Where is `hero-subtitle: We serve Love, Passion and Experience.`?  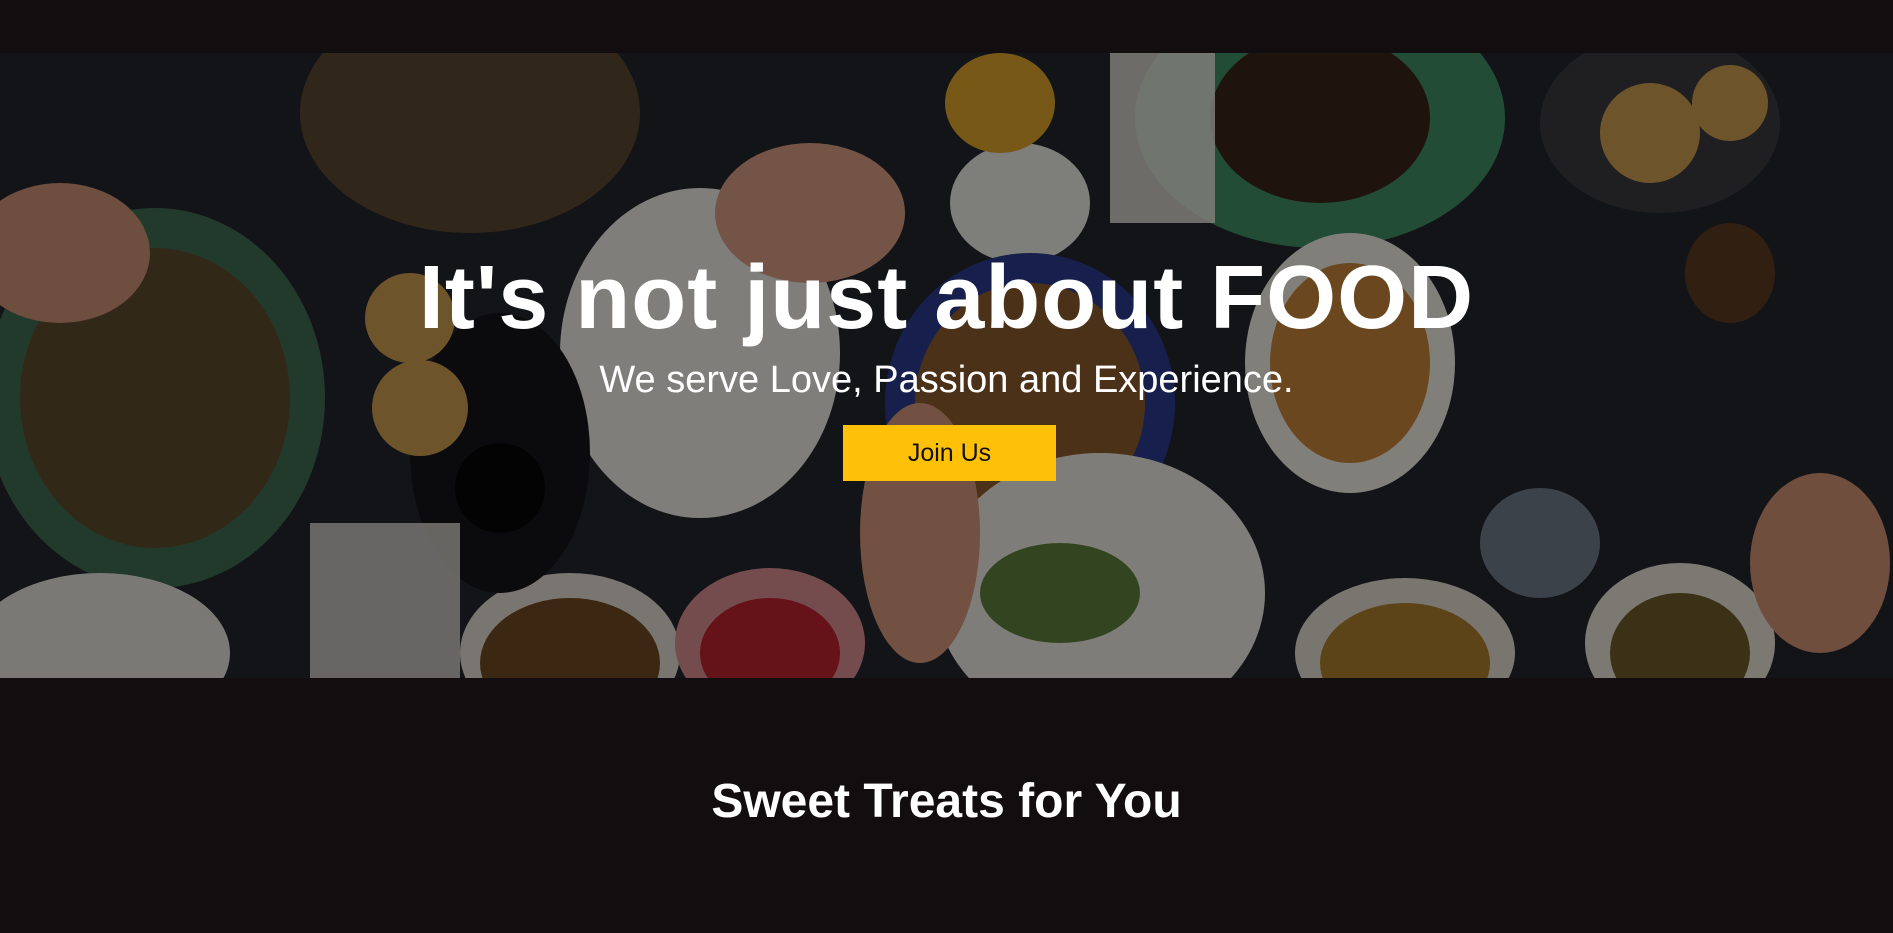
hero-subtitle: We serve Love, Passion and Experience. is located at coordinates (946, 380).